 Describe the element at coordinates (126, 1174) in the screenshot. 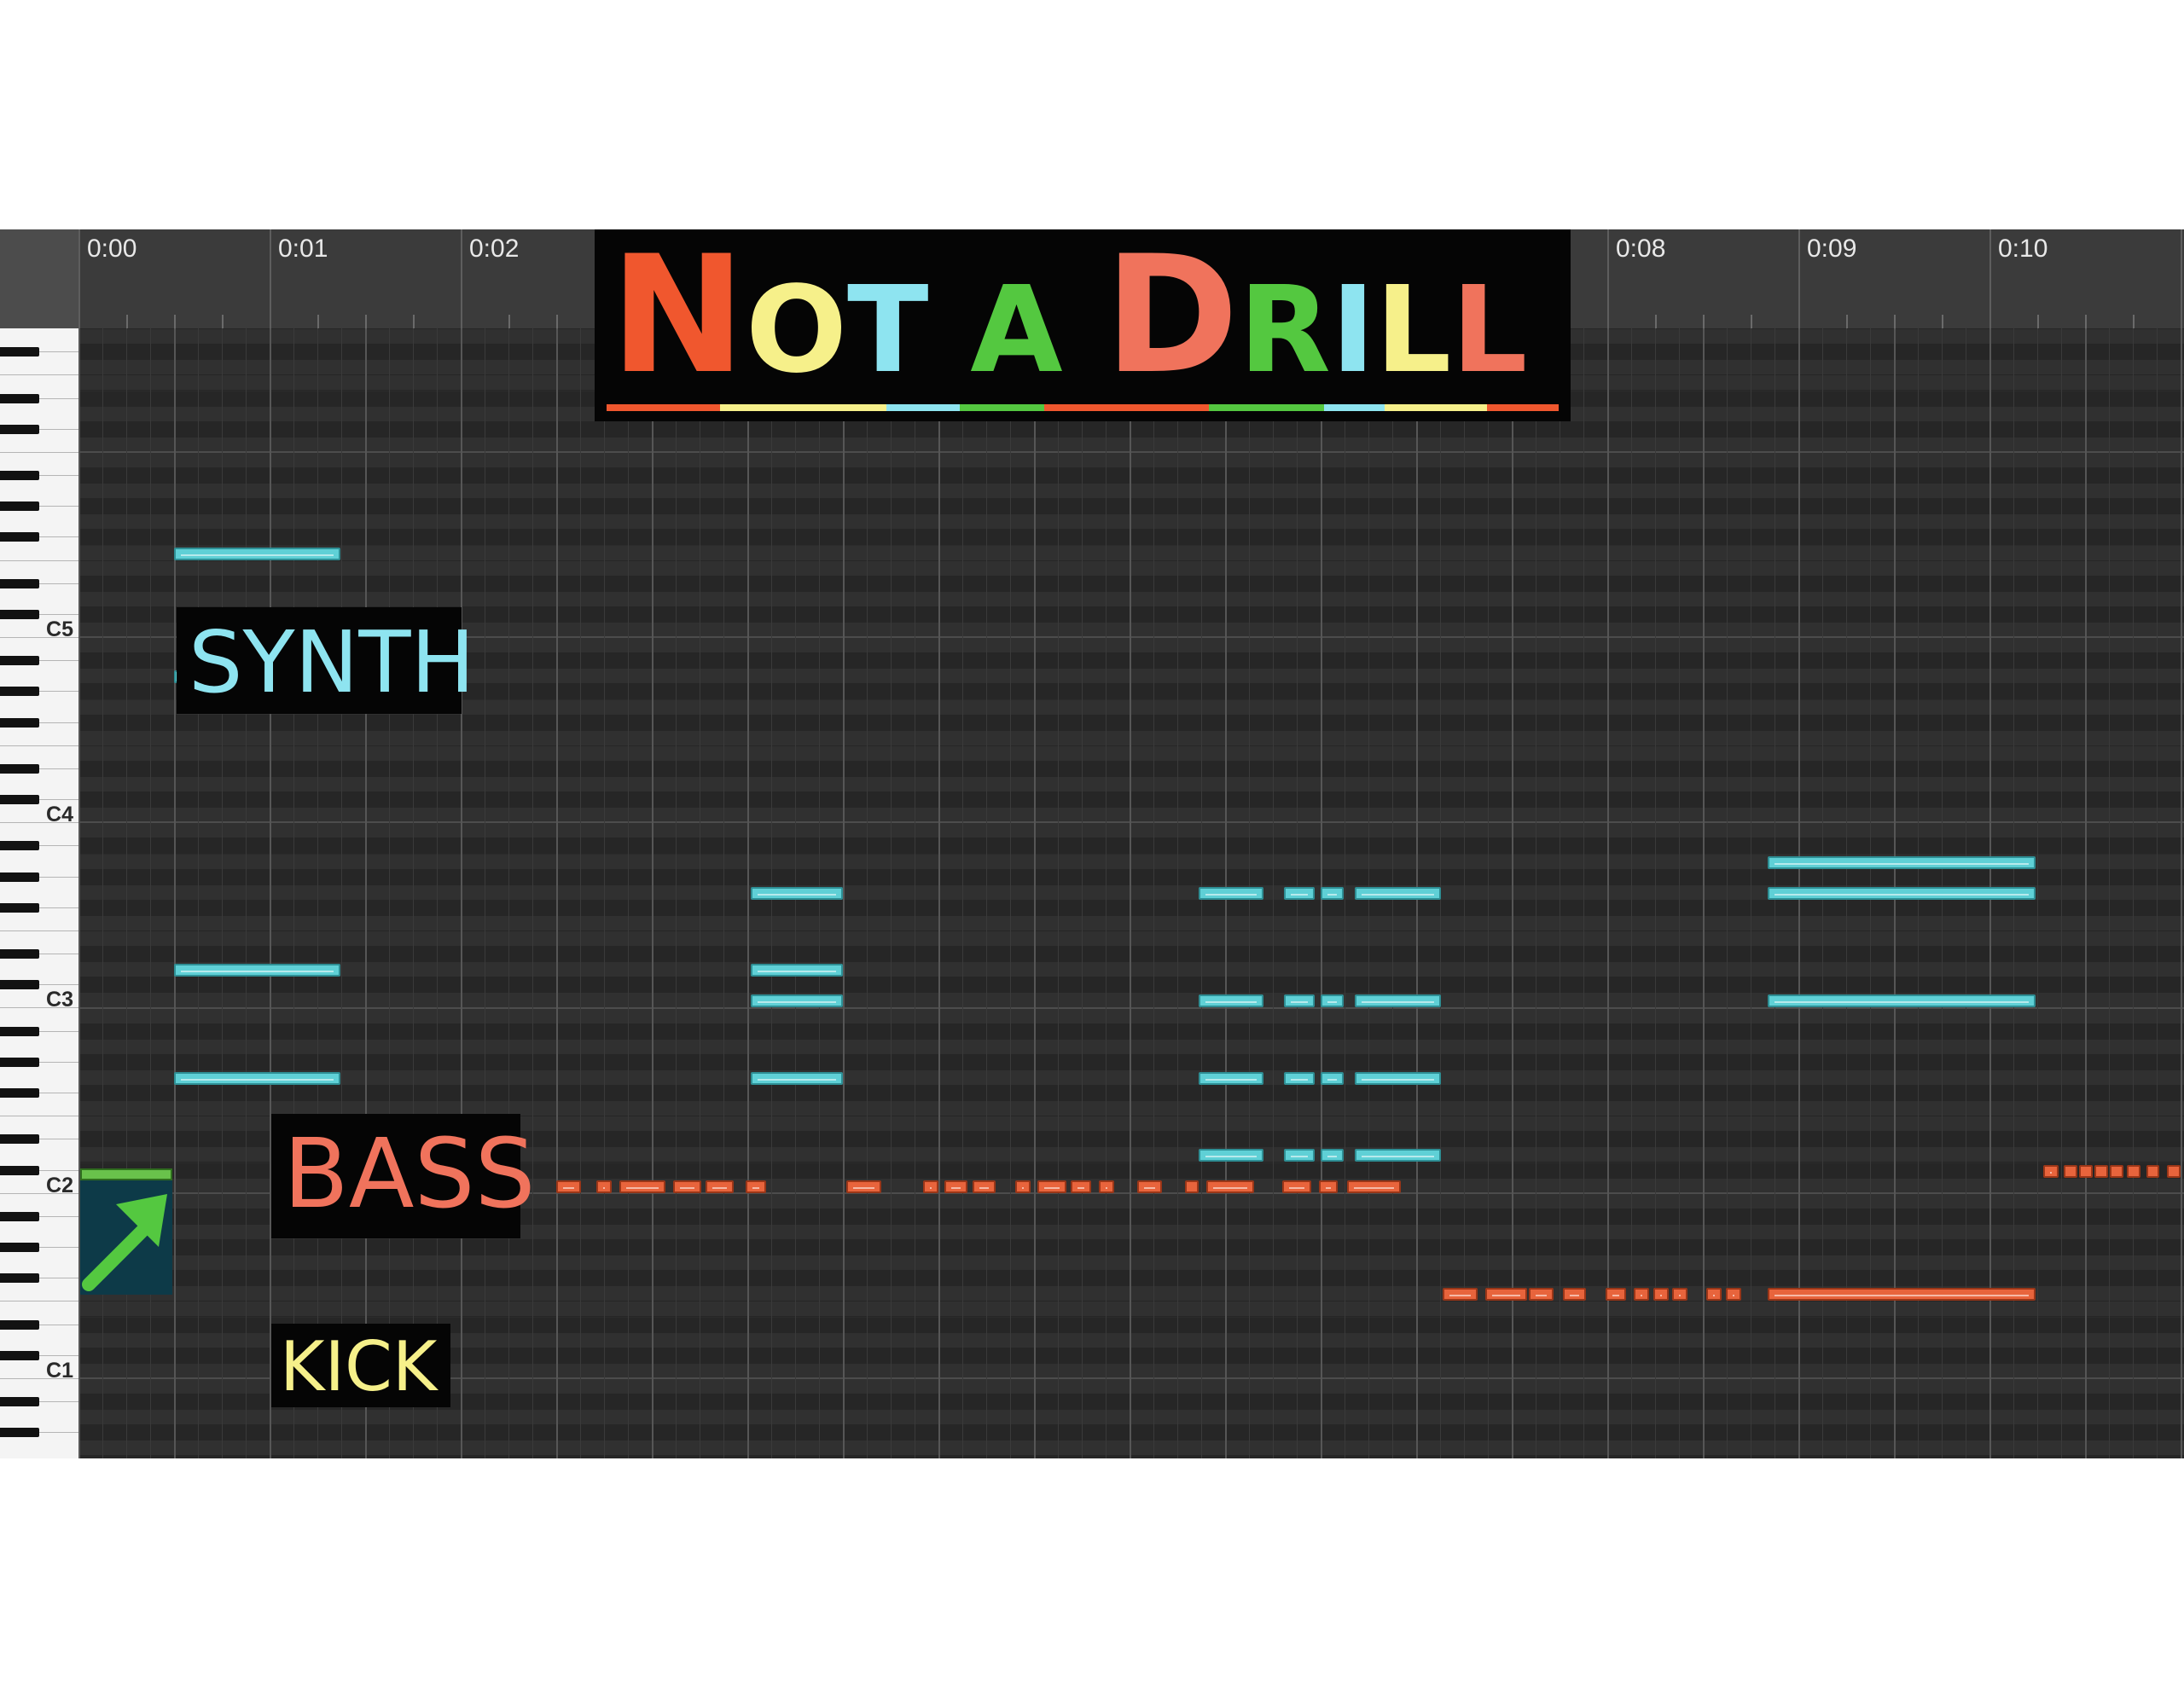

I see `playhead-bar` at that location.